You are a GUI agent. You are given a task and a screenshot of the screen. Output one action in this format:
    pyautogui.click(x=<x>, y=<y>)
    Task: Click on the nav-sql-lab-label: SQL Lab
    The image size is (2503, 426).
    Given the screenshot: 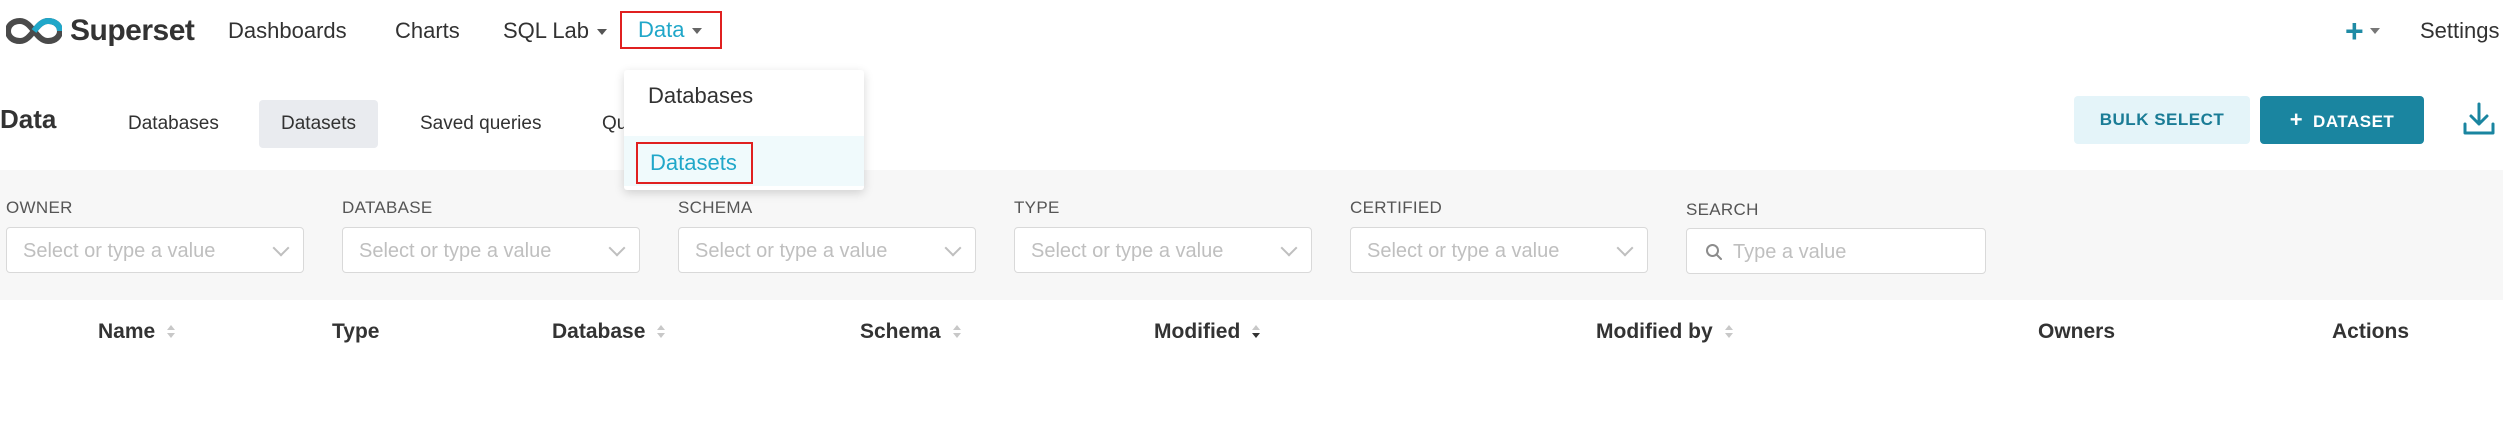 What is the action you would take?
    pyautogui.click(x=546, y=30)
    